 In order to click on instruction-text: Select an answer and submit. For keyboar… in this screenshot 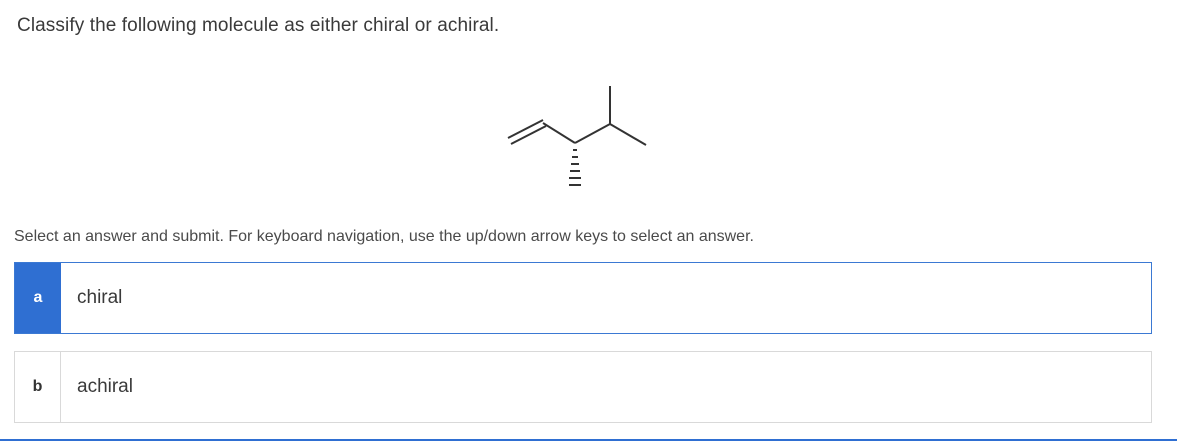, I will do `click(384, 236)`.